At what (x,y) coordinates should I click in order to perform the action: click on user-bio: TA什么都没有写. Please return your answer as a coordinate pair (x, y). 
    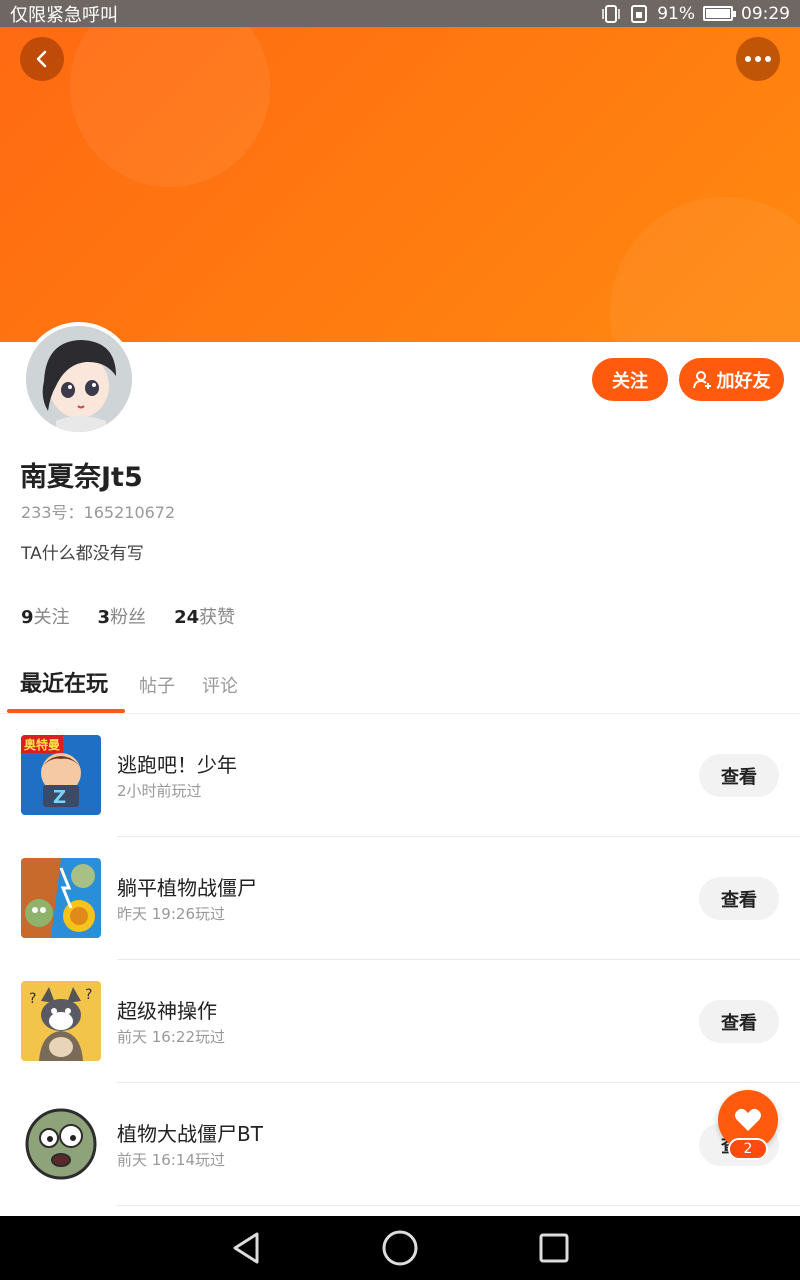
    Looking at the image, I should click on (82, 554).